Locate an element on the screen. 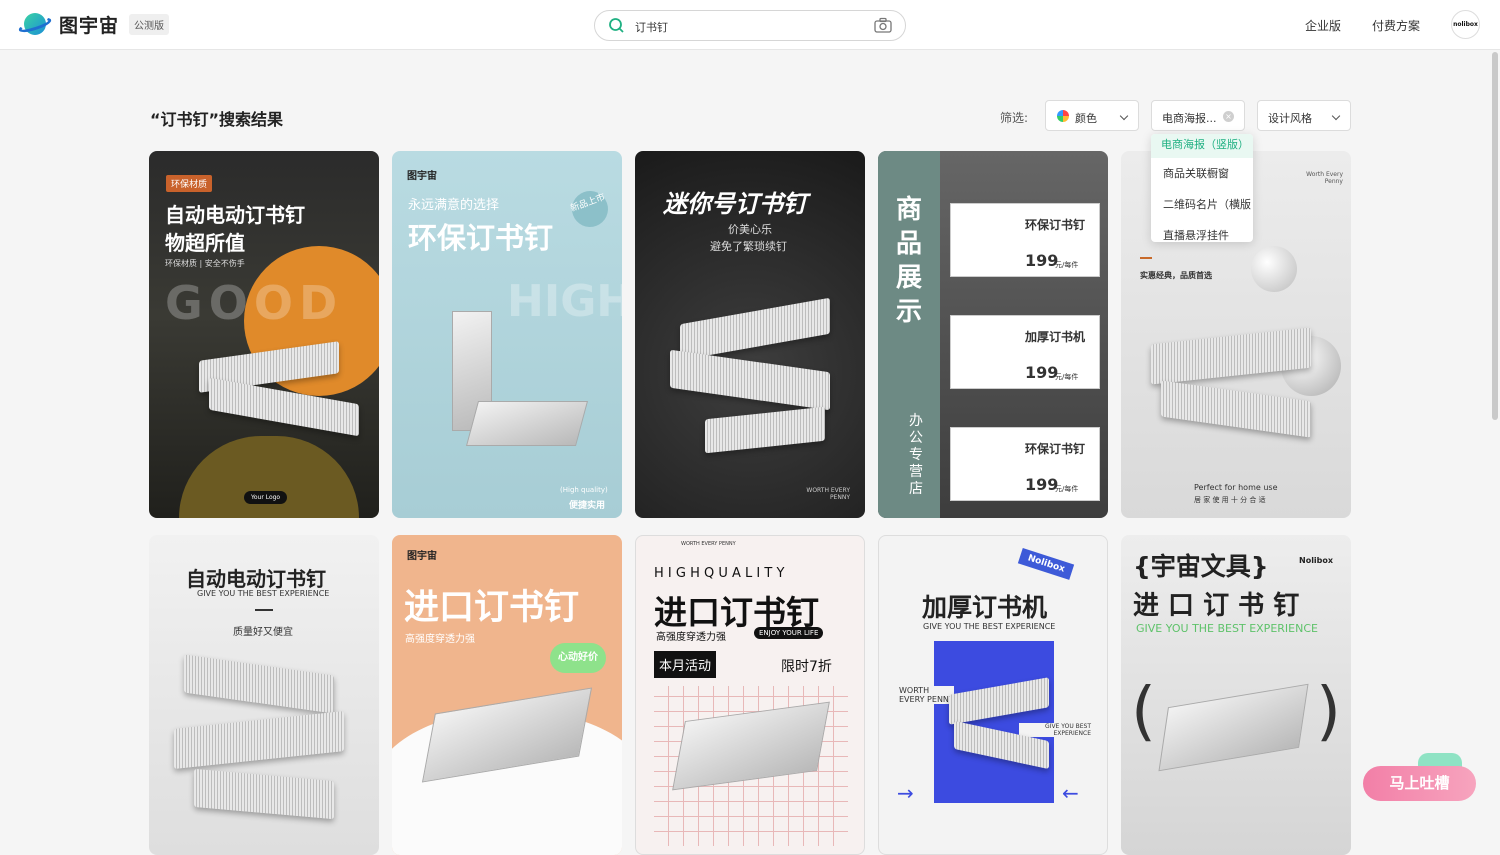  logo-badge: Your Logo is located at coordinates (266, 497).